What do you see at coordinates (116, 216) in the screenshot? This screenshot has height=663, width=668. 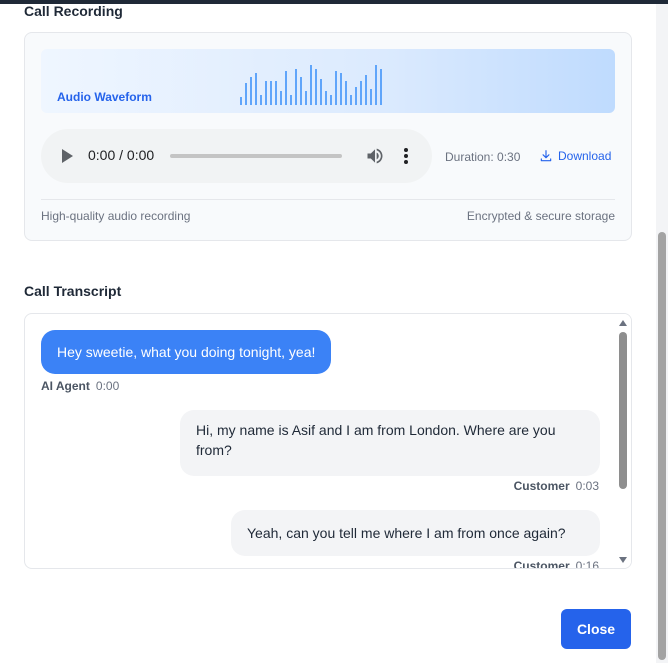 I see `recording-quality-note: High-quality audio recording` at bounding box center [116, 216].